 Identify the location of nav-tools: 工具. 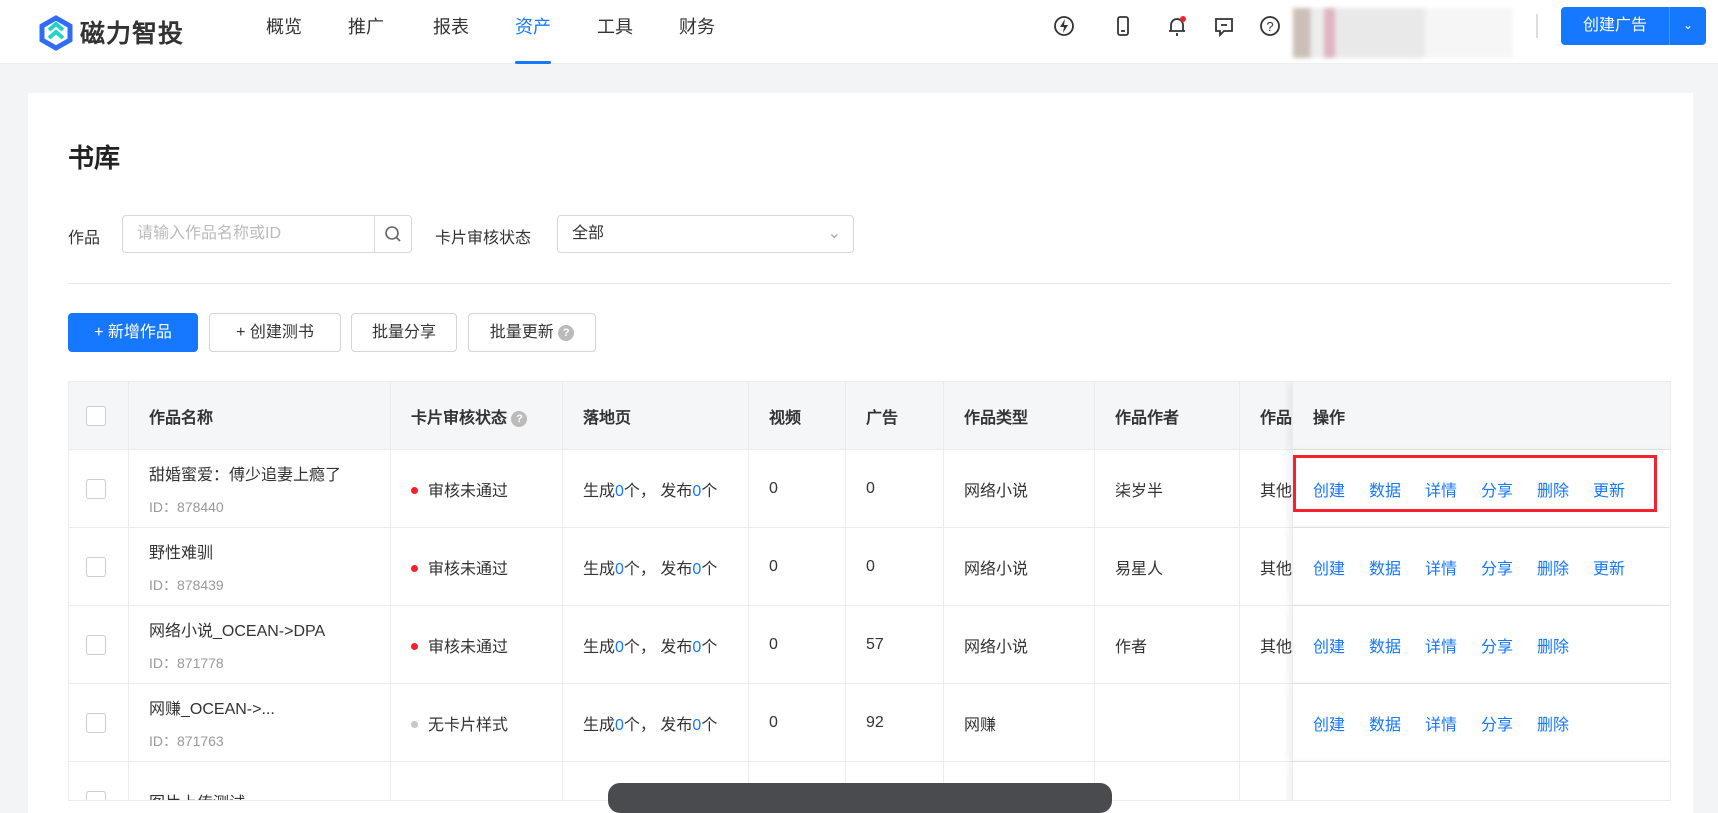
(615, 32).